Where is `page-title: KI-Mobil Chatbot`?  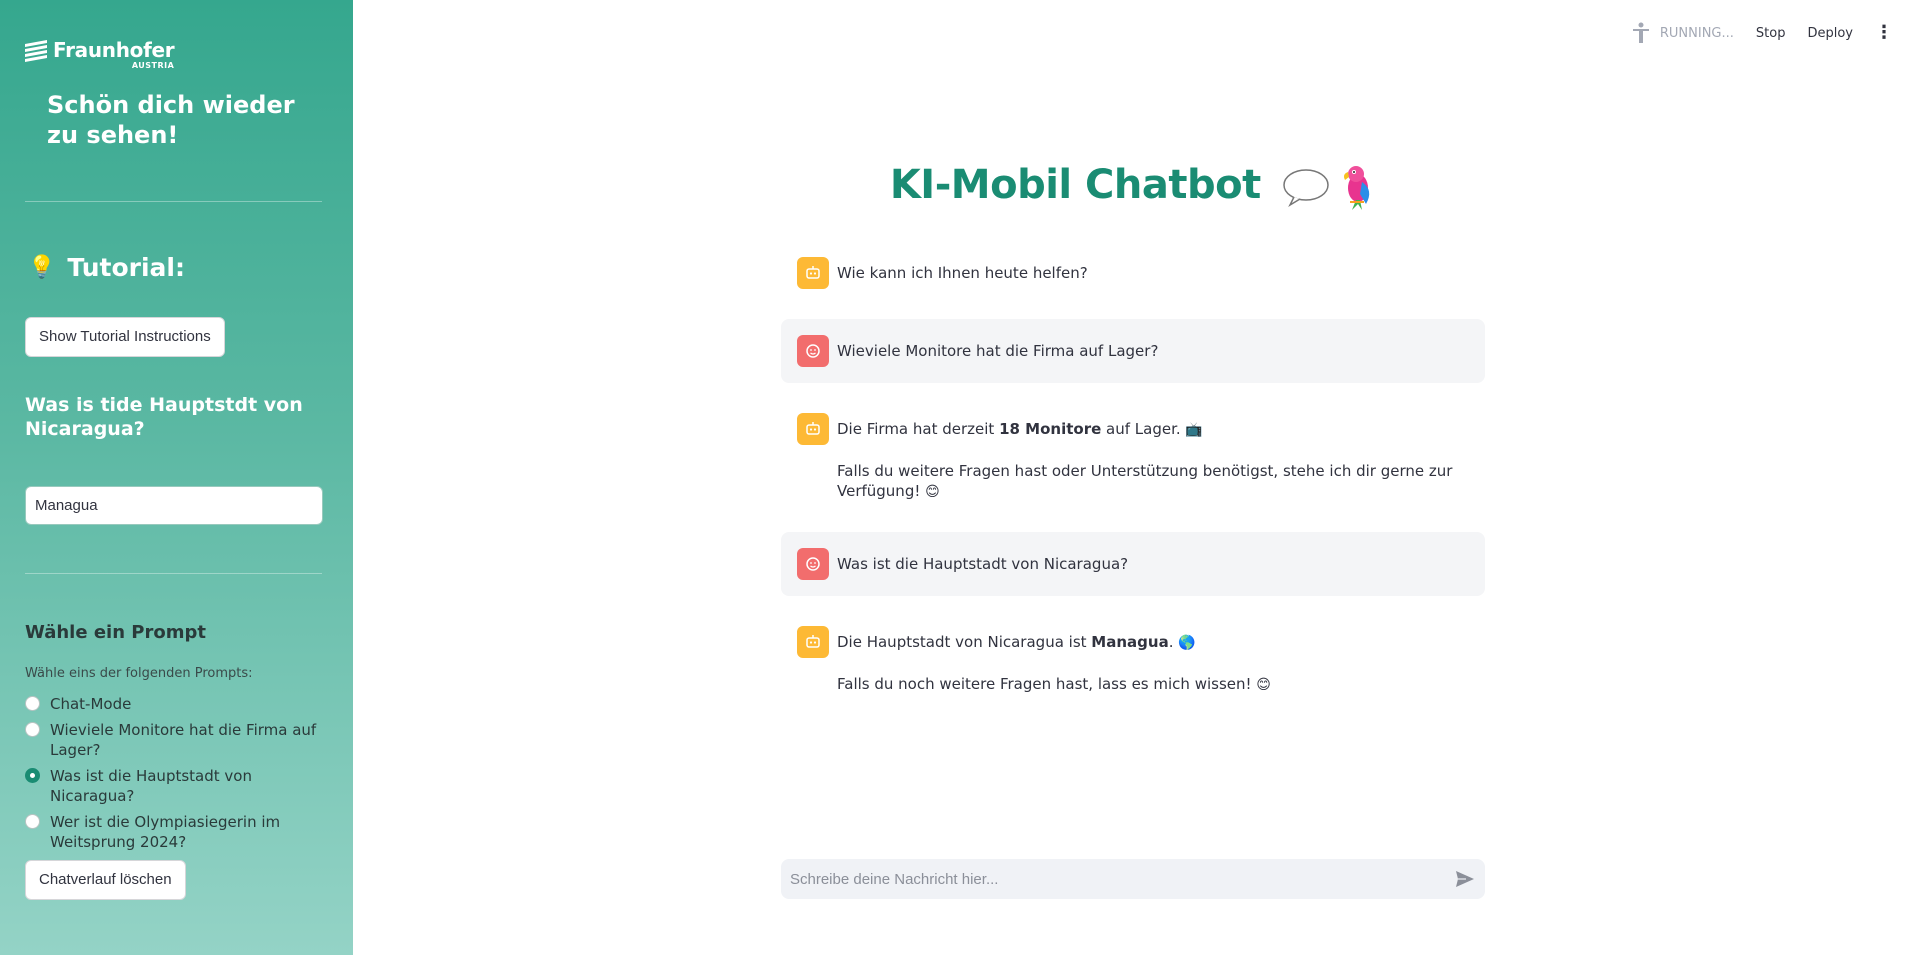
page-title: KI-Mobil Chatbot is located at coordinates (1133, 186).